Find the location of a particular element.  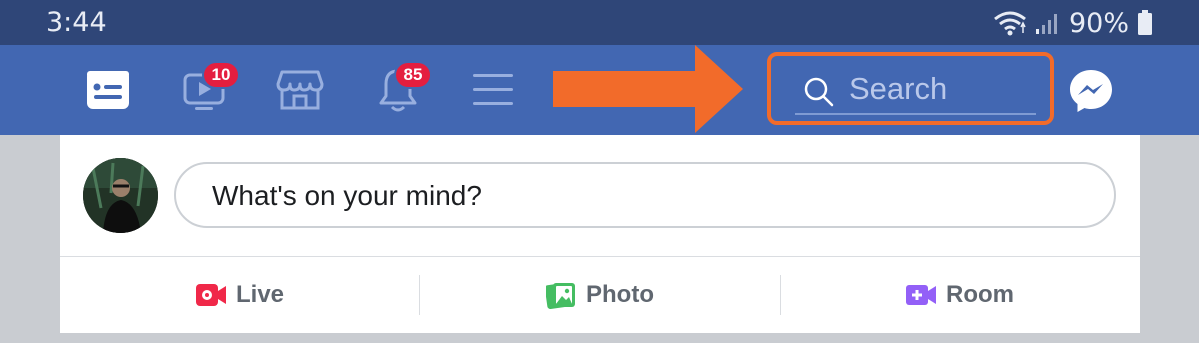

news-feed-icon is located at coordinates (108, 90).